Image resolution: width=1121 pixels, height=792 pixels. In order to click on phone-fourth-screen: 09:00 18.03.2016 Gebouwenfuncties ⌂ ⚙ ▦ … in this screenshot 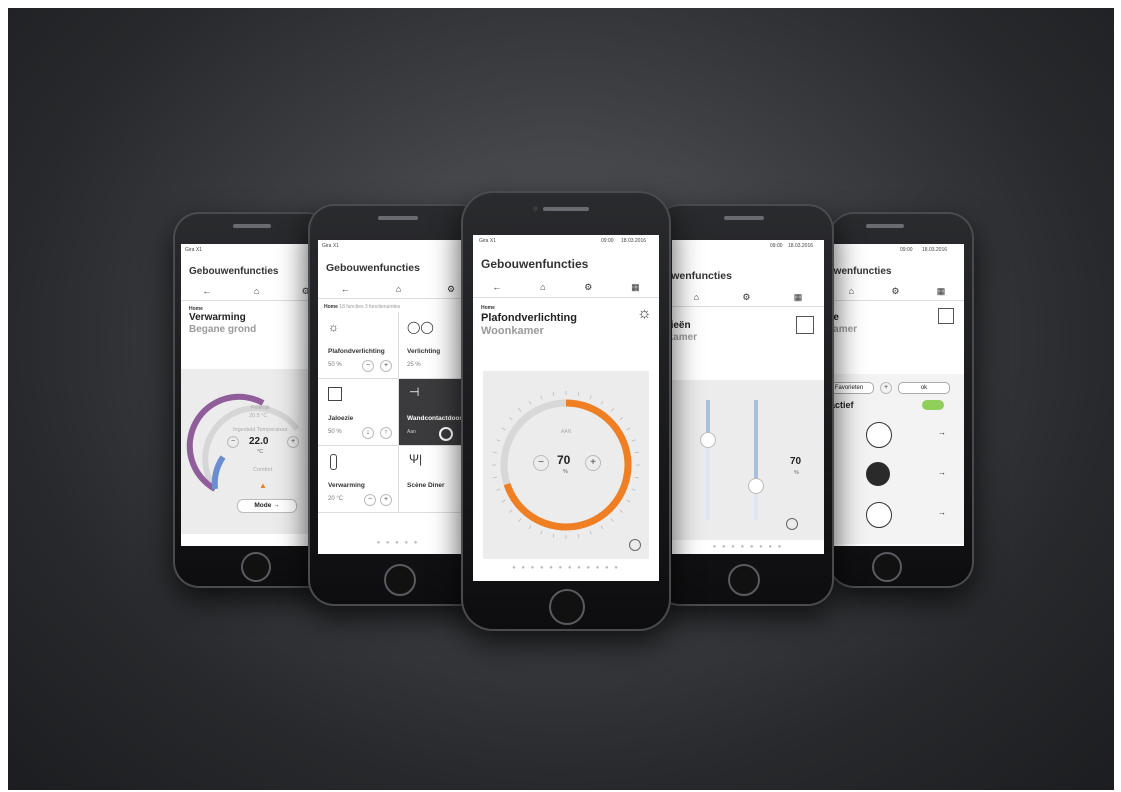, I will do `click(748, 397)`.